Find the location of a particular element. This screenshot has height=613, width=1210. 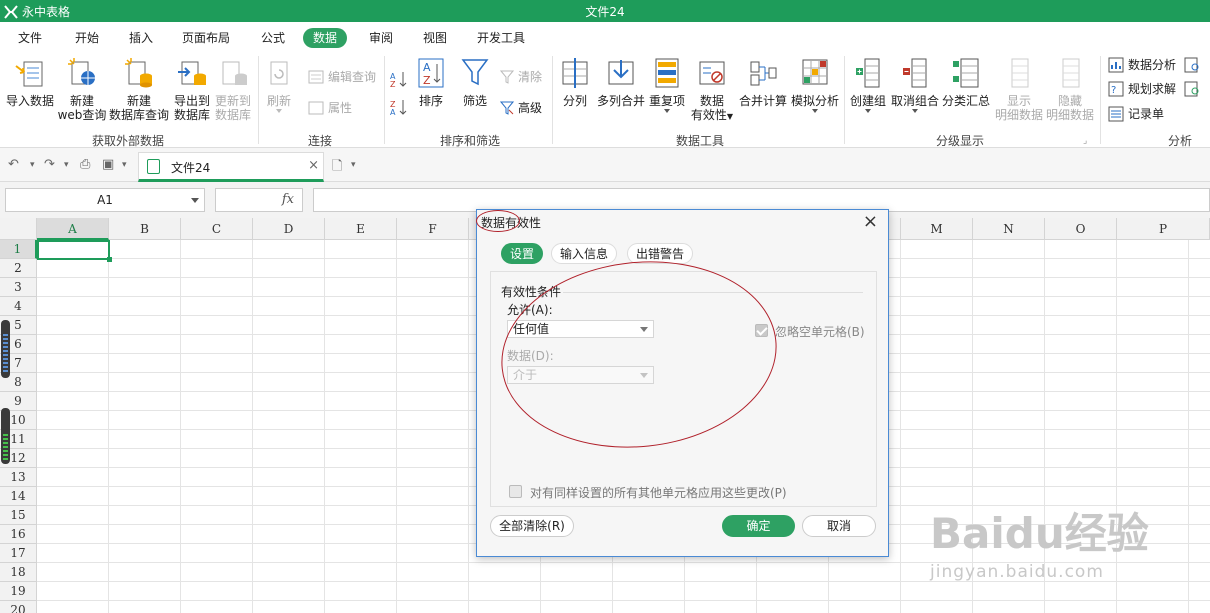

undo-dropdown-icon: ▾ is located at coordinates (32, 165).